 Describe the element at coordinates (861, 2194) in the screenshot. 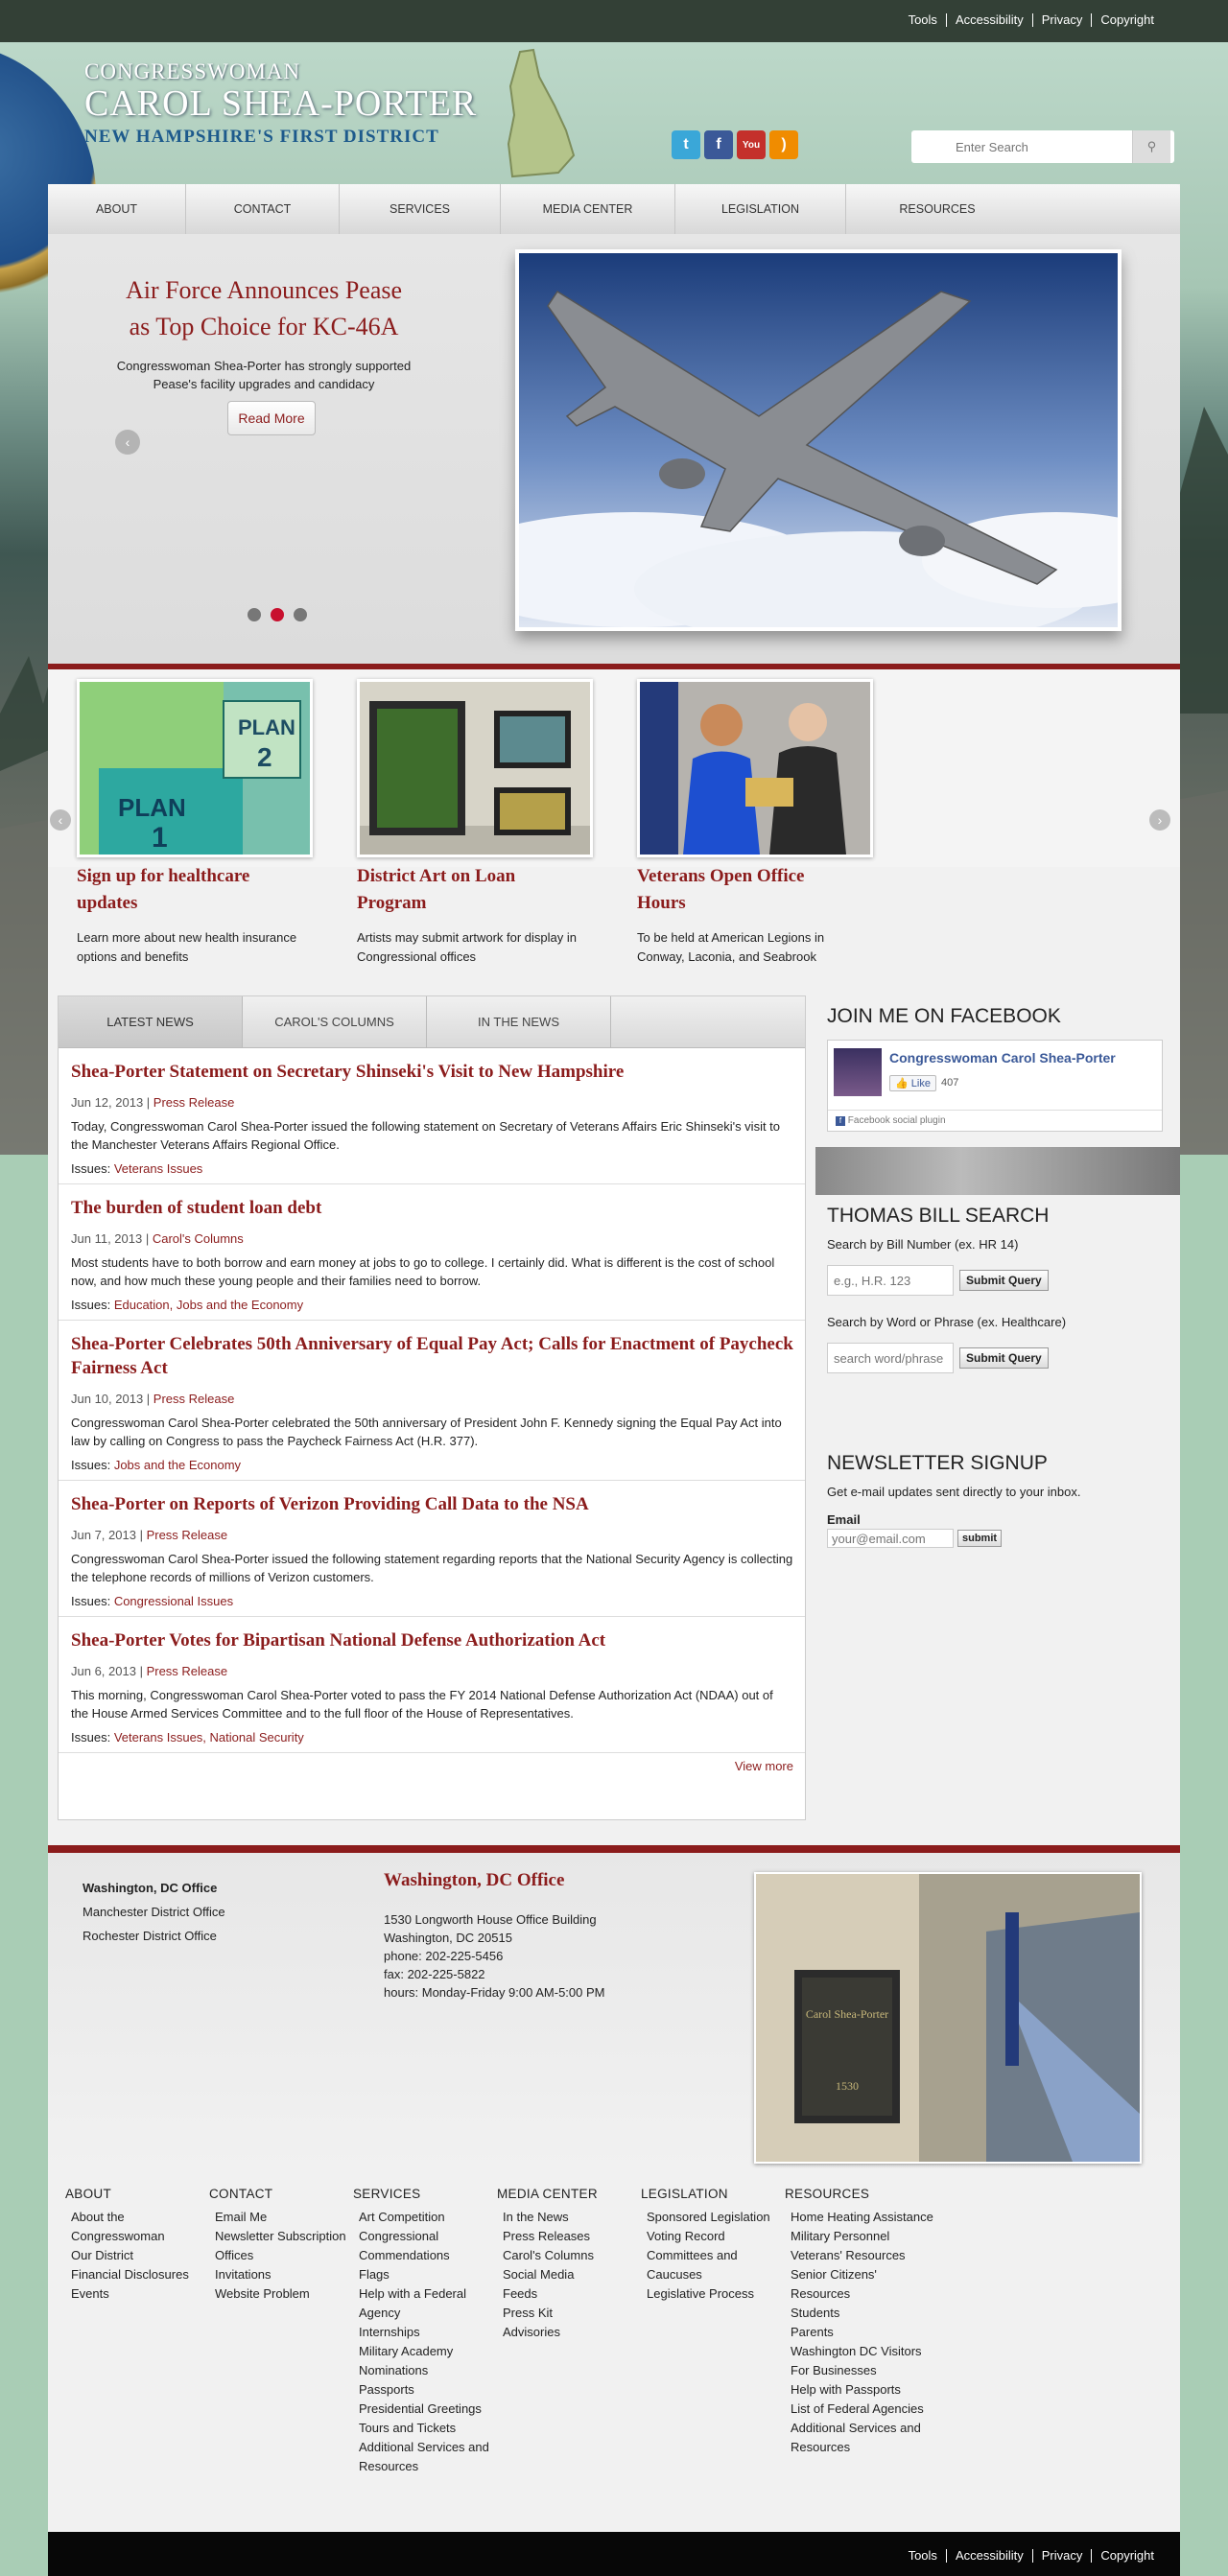

I see `sitemap-heading: RESOURCES` at that location.